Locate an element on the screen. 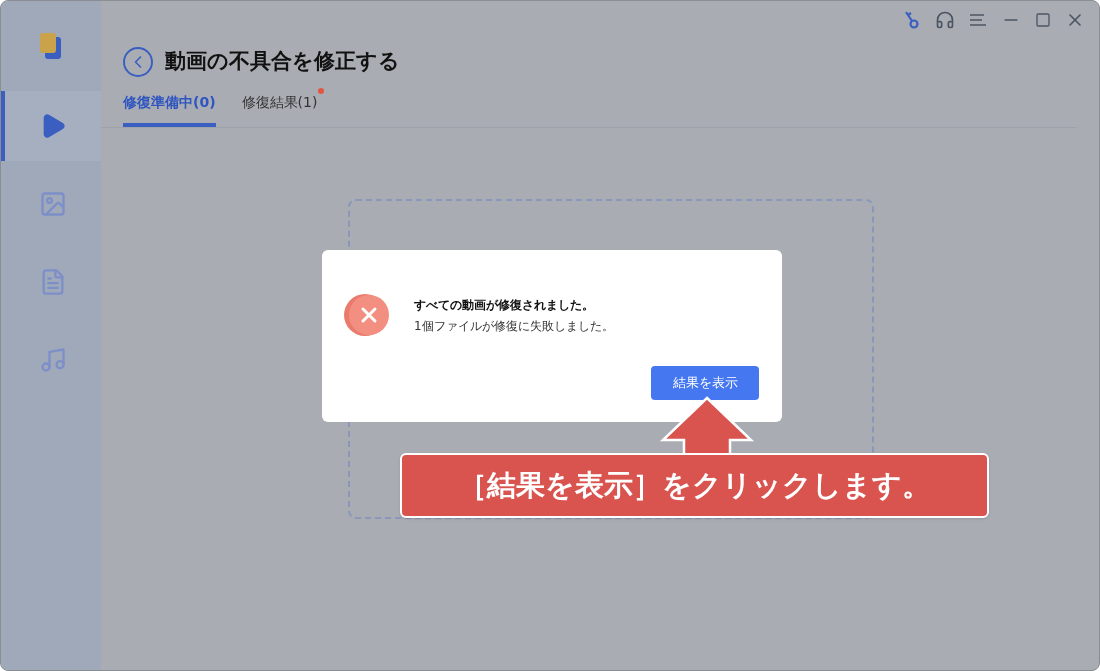 The width and height of the screenshot is (1100, 671). dialog-message: 1個ファイルが修復に失敗しました。 is located at coordinates (514, 326).